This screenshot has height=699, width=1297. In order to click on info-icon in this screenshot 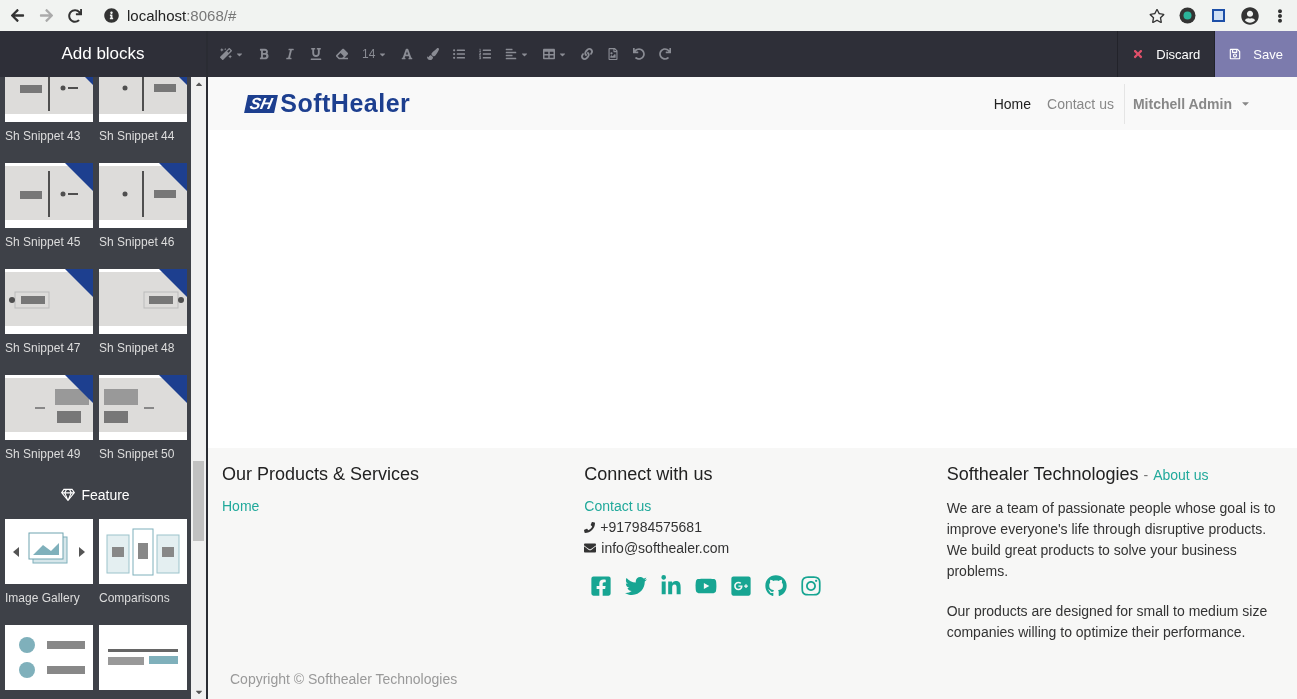, I will do `click(111, 15)`.